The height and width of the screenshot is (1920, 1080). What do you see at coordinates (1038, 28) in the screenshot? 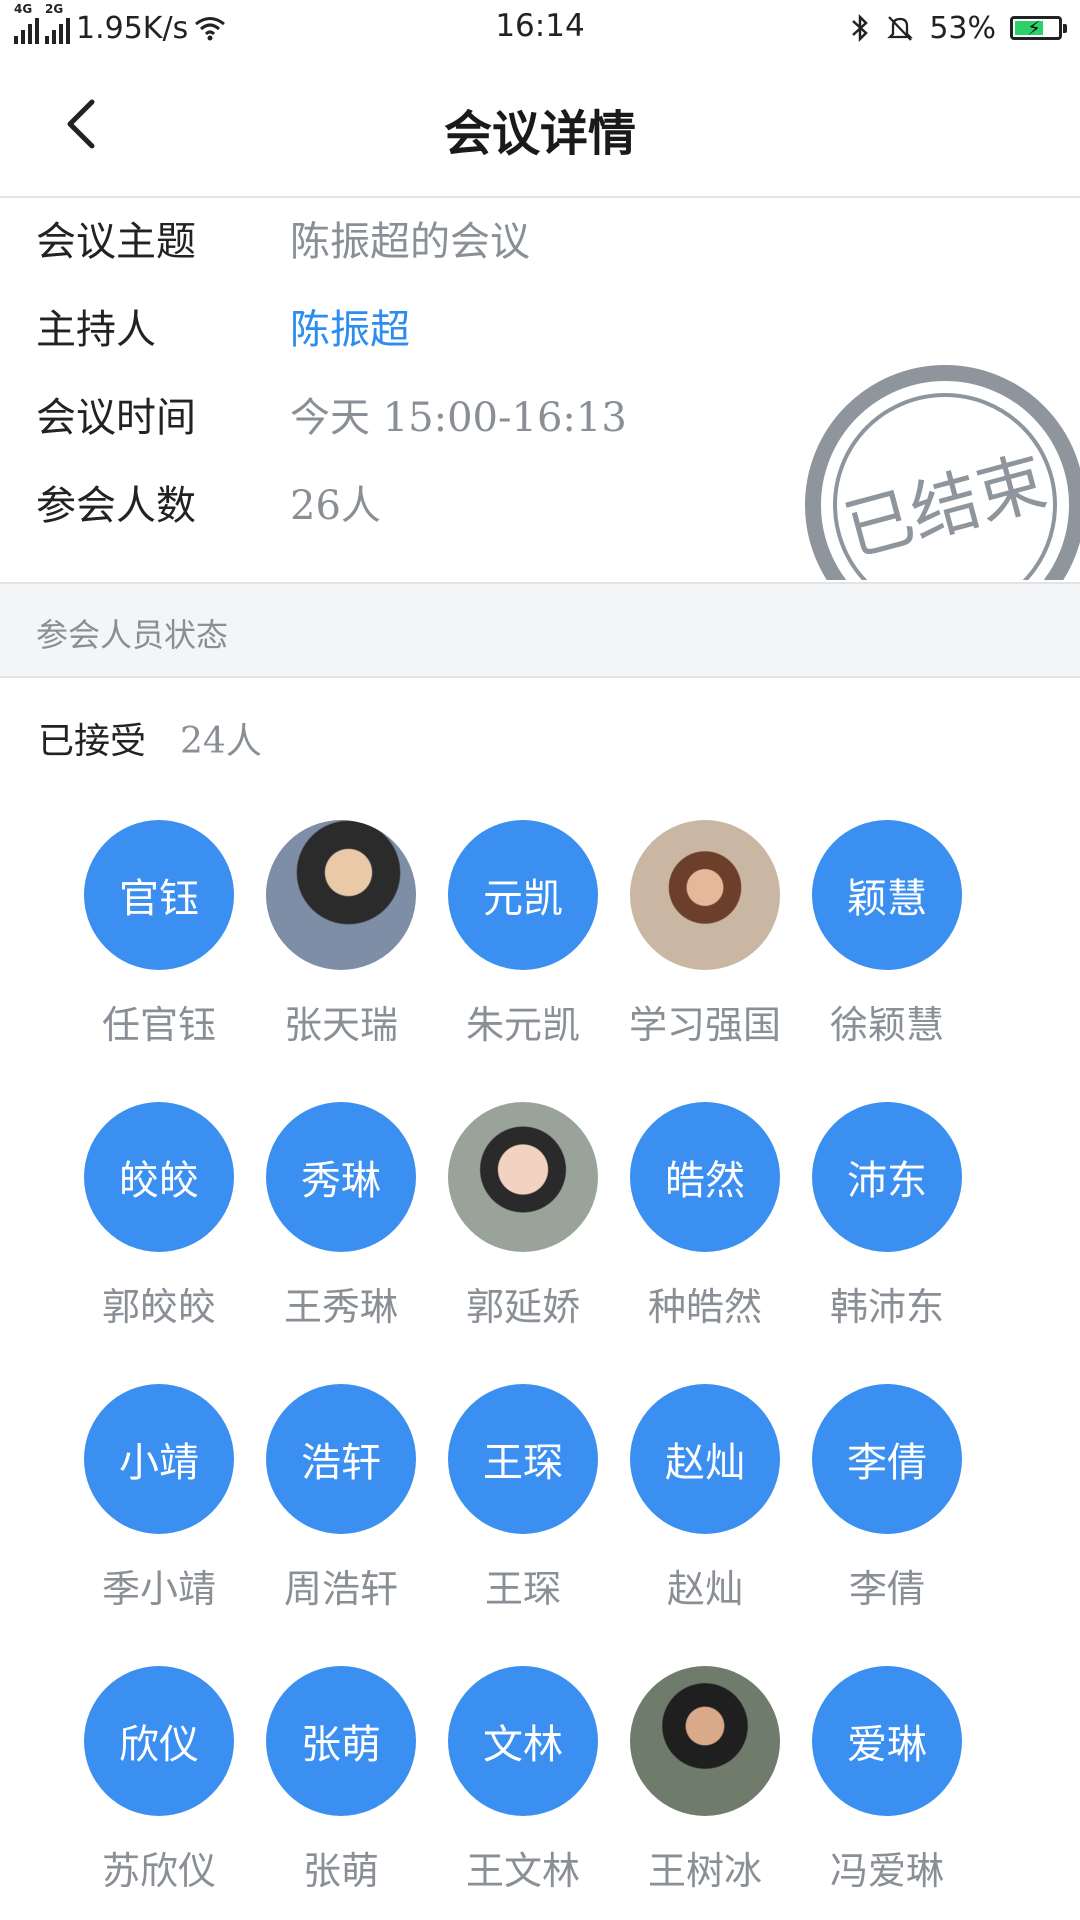
I see `battery-icon: ⚡` at bounding box center [1038, 28].